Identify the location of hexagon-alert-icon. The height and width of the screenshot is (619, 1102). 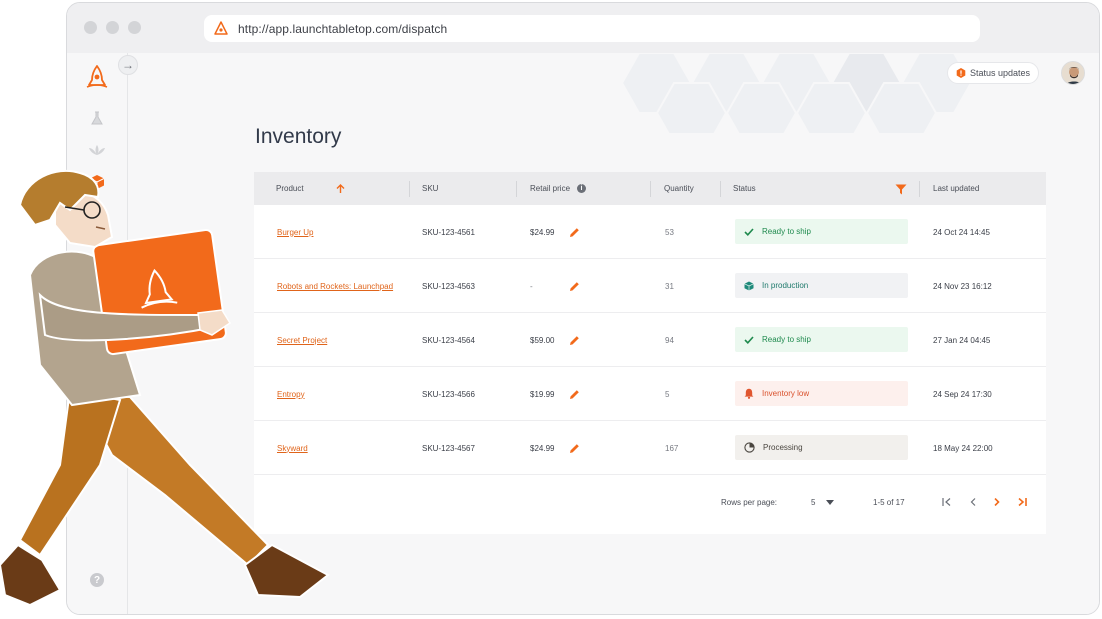
(961, 73).